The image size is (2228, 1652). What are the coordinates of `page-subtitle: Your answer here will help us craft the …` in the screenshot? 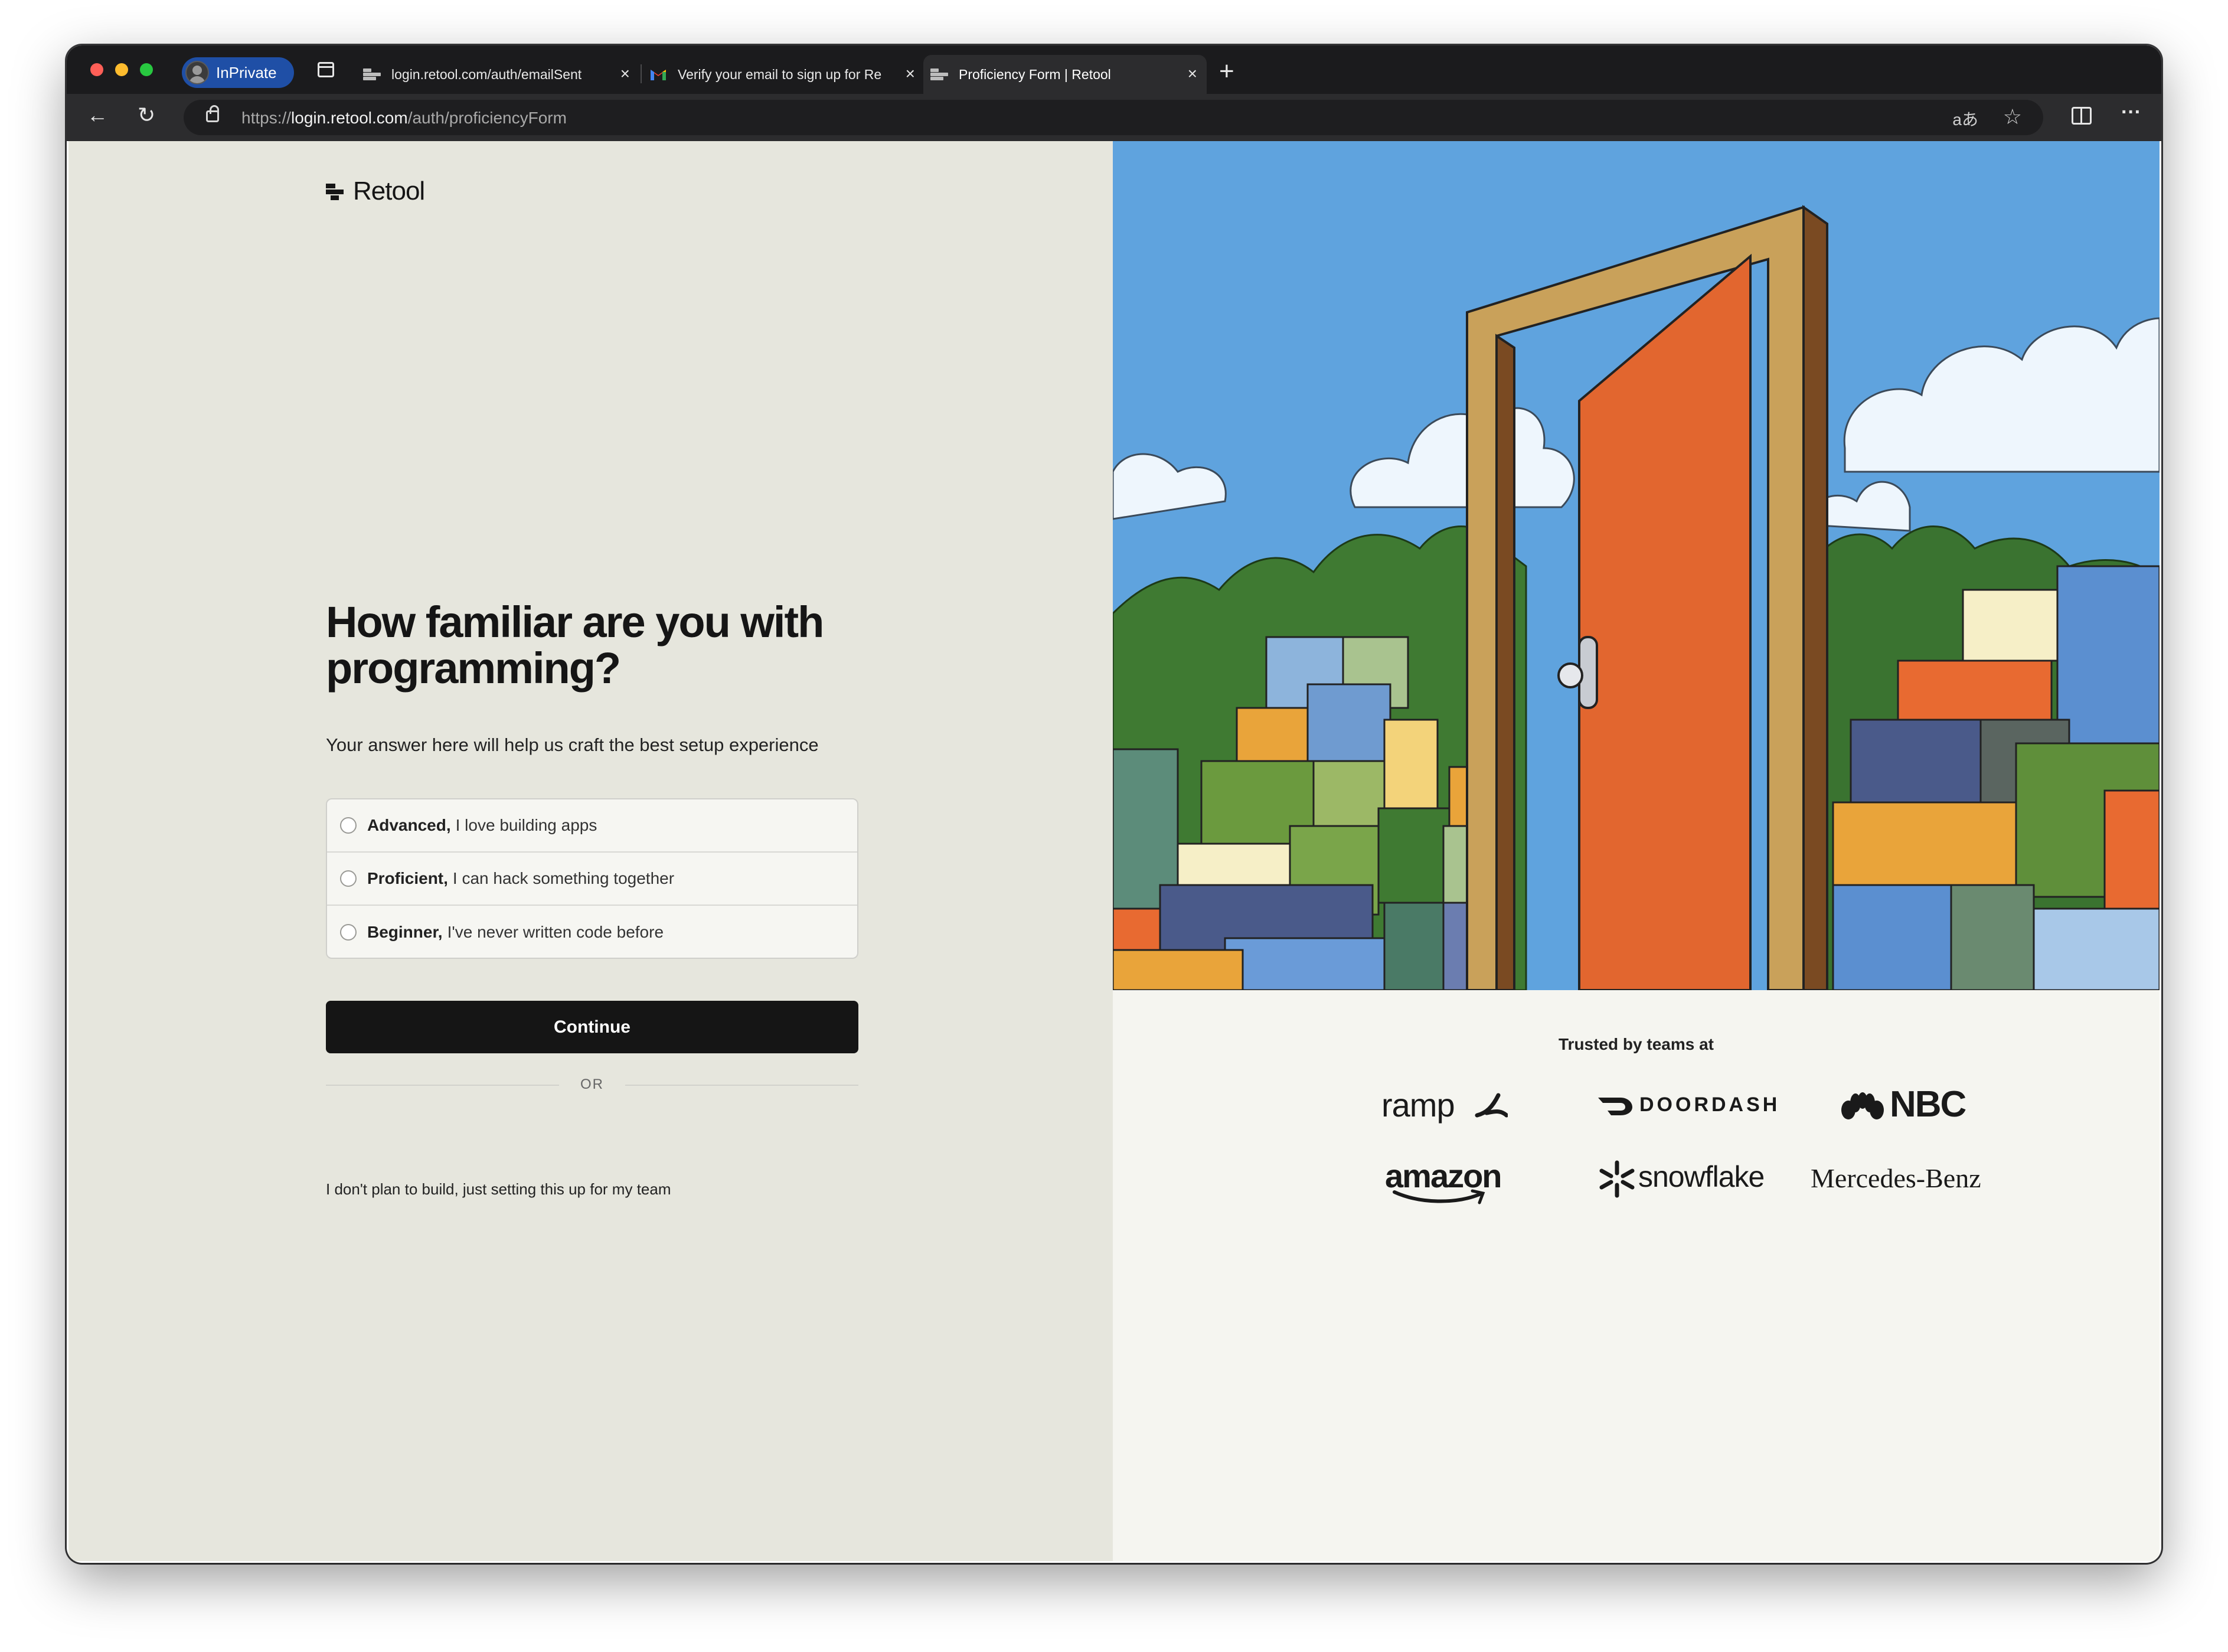 It's located at (572, 744).